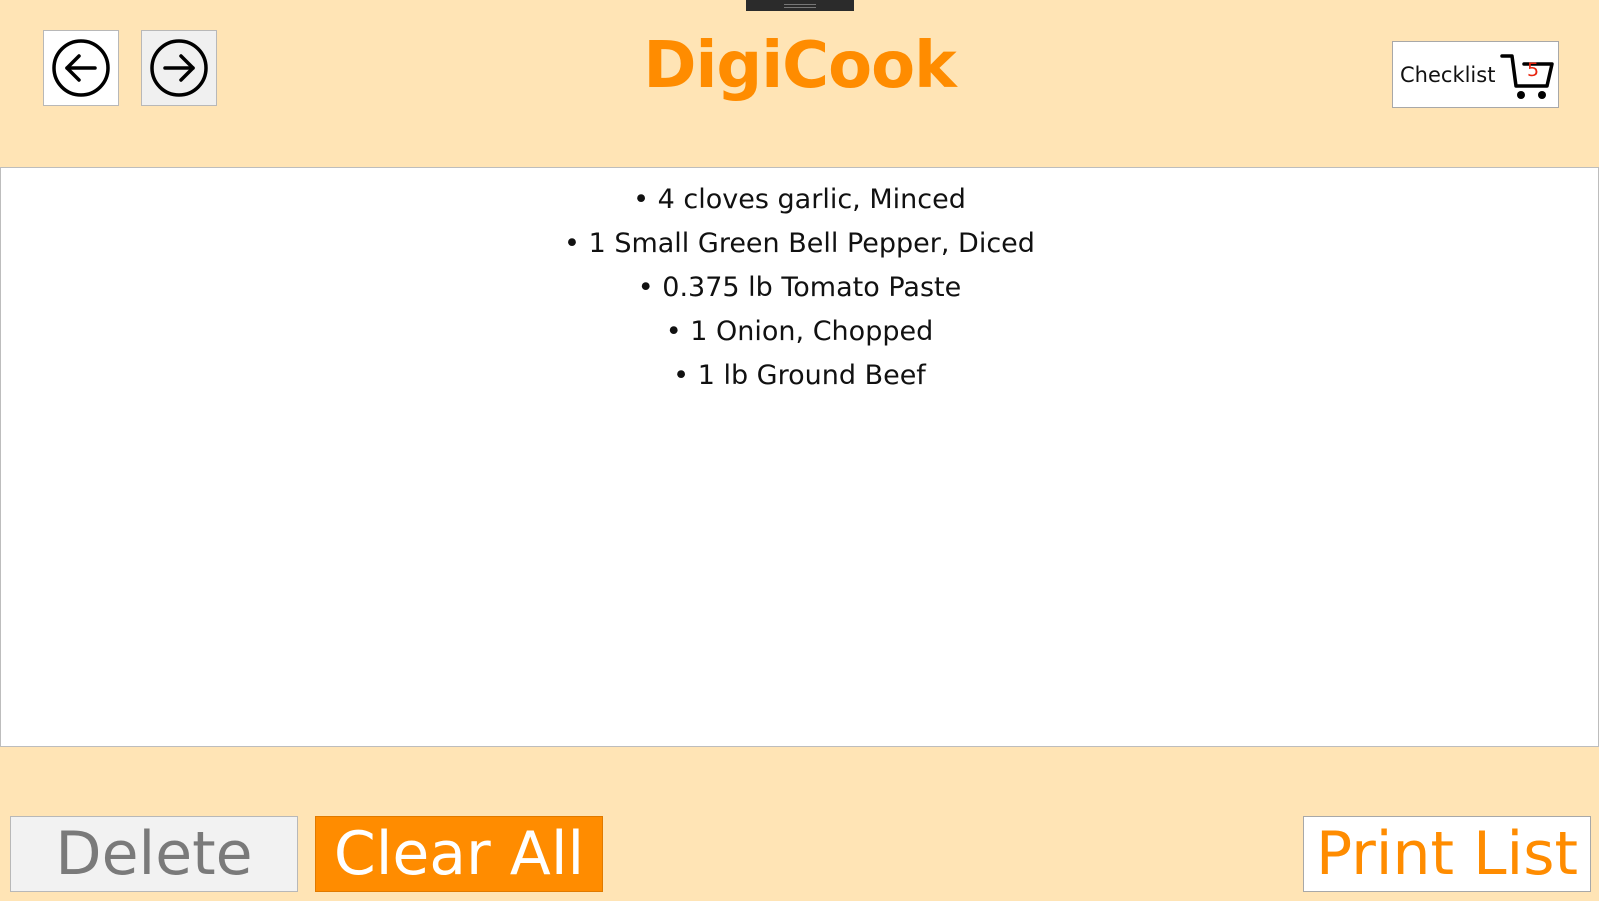 The width and height of the screenshot is (1599, 901). Describe the element at coordinates (799, 66) in the screenshot. I see `app-title: DigiCook` at that location.